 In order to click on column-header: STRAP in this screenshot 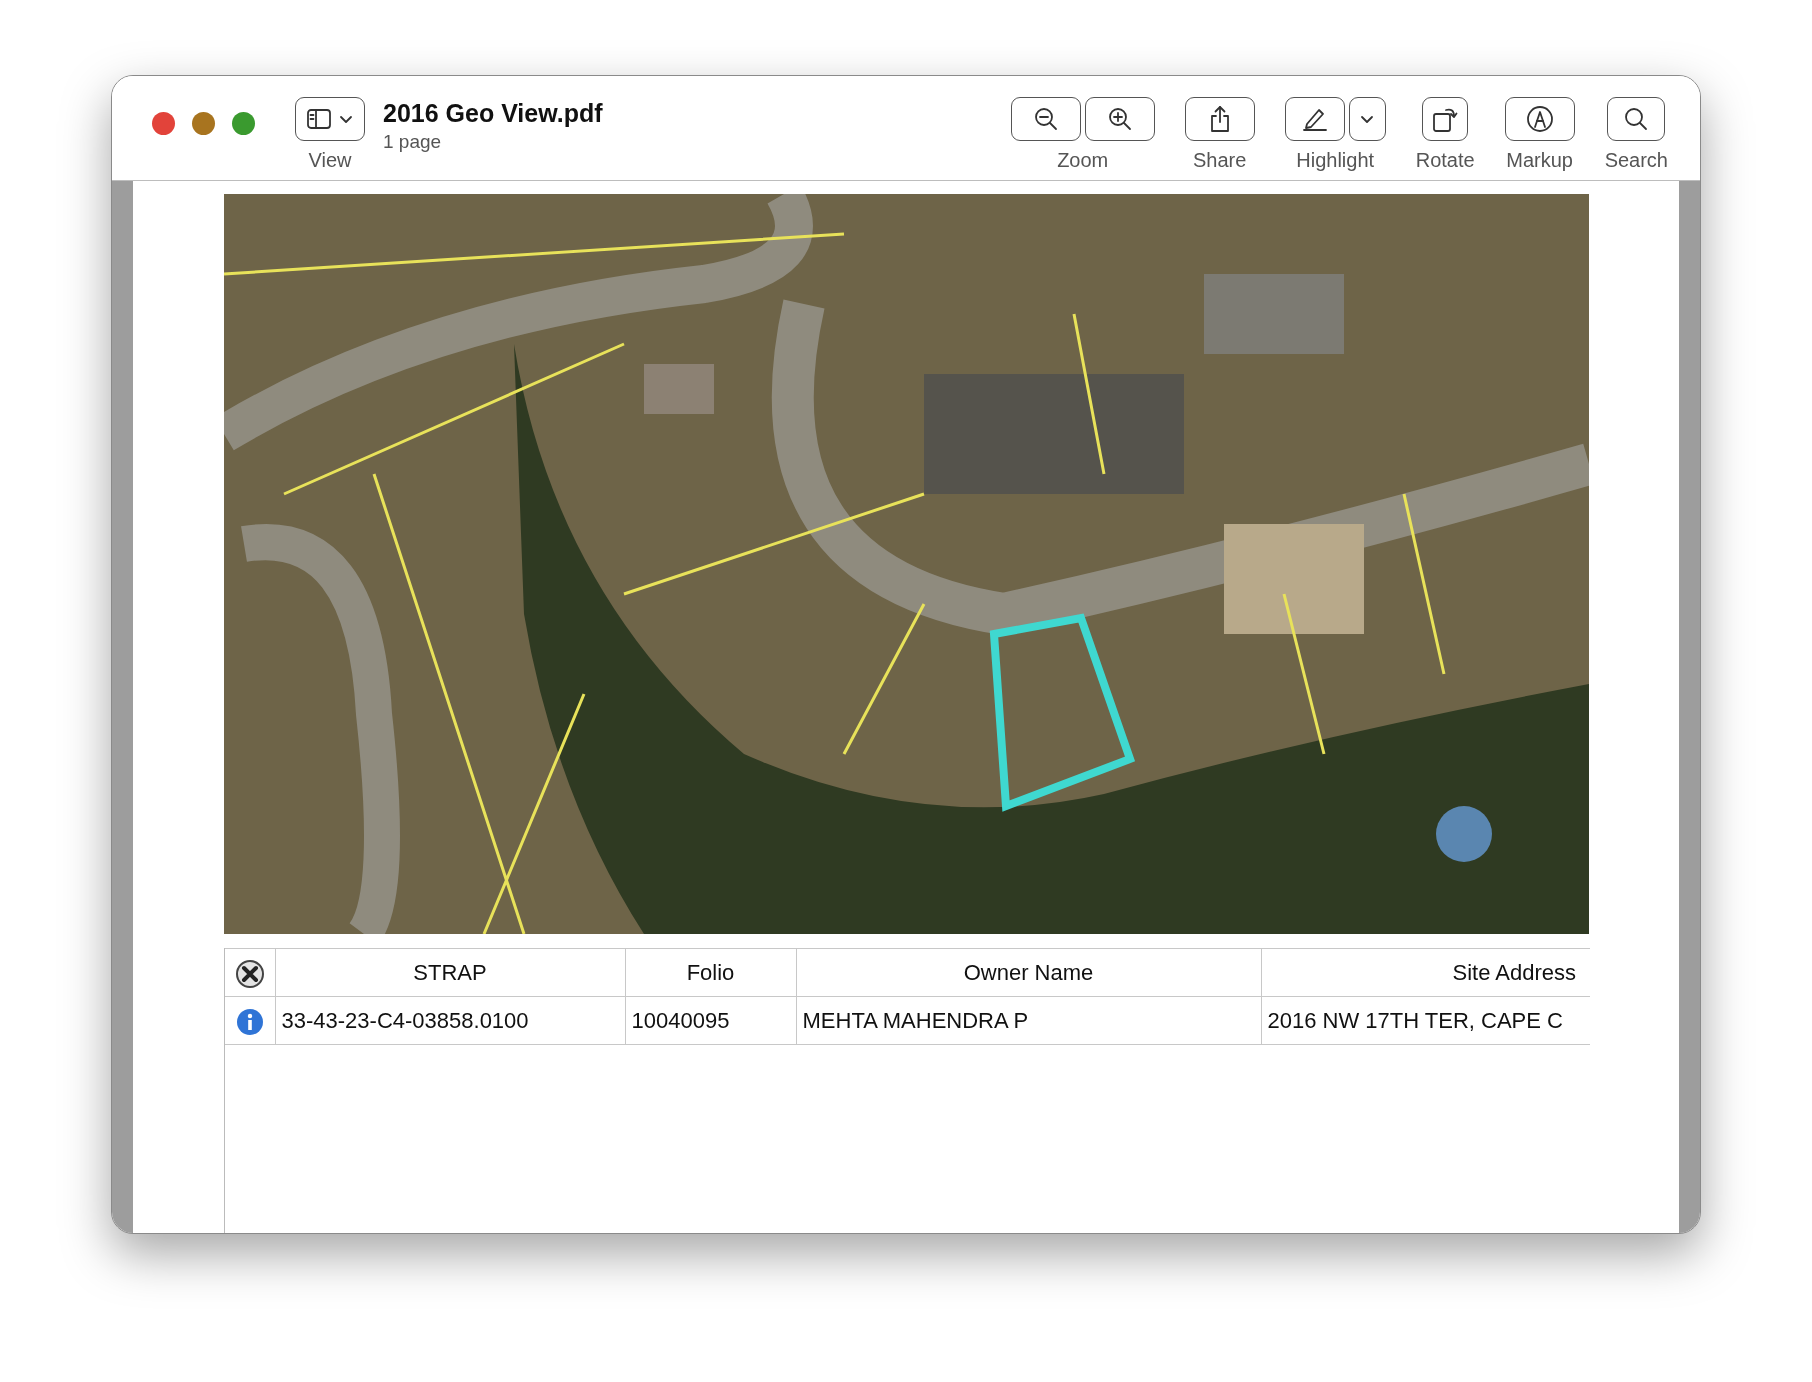, I will do `click(450, 972)`.